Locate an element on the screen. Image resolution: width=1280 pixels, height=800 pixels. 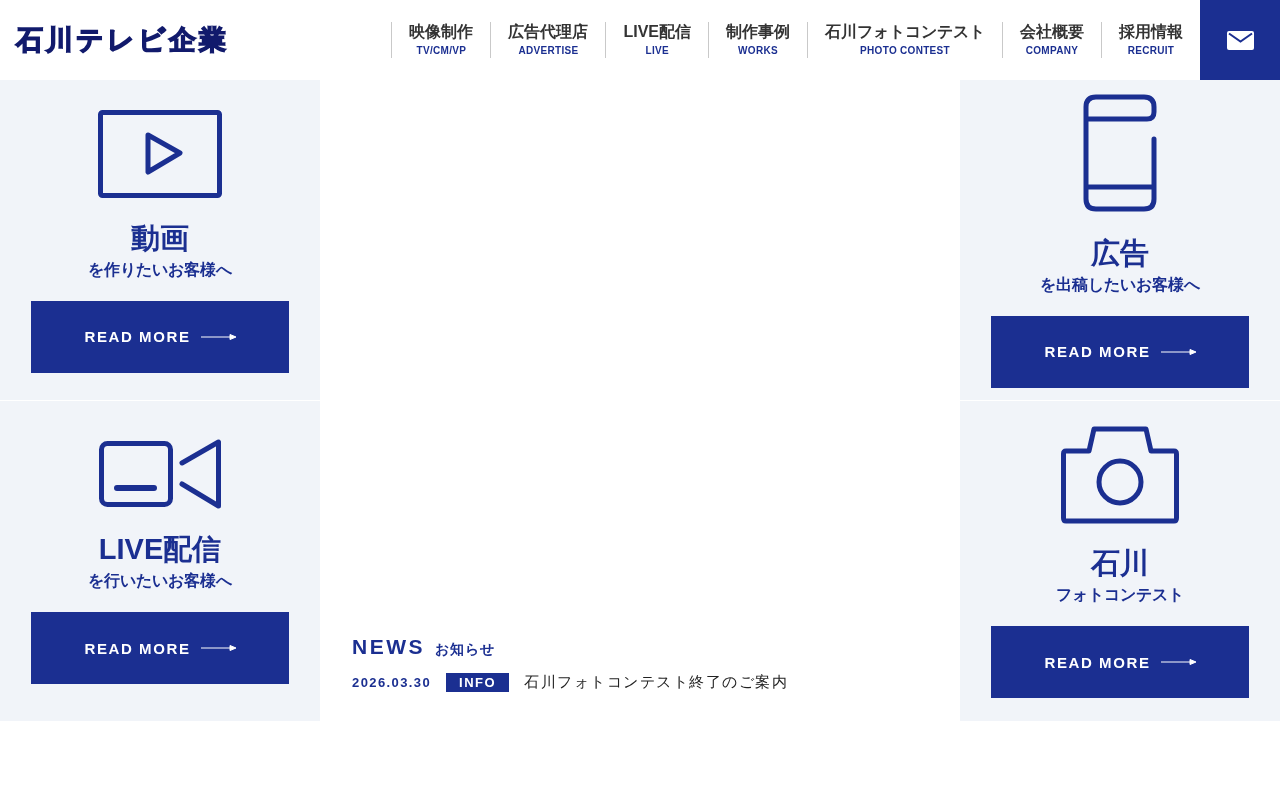
news-title-link: 石川フォトコンテスト終了のご案内 is located at coordinates (656, 682).